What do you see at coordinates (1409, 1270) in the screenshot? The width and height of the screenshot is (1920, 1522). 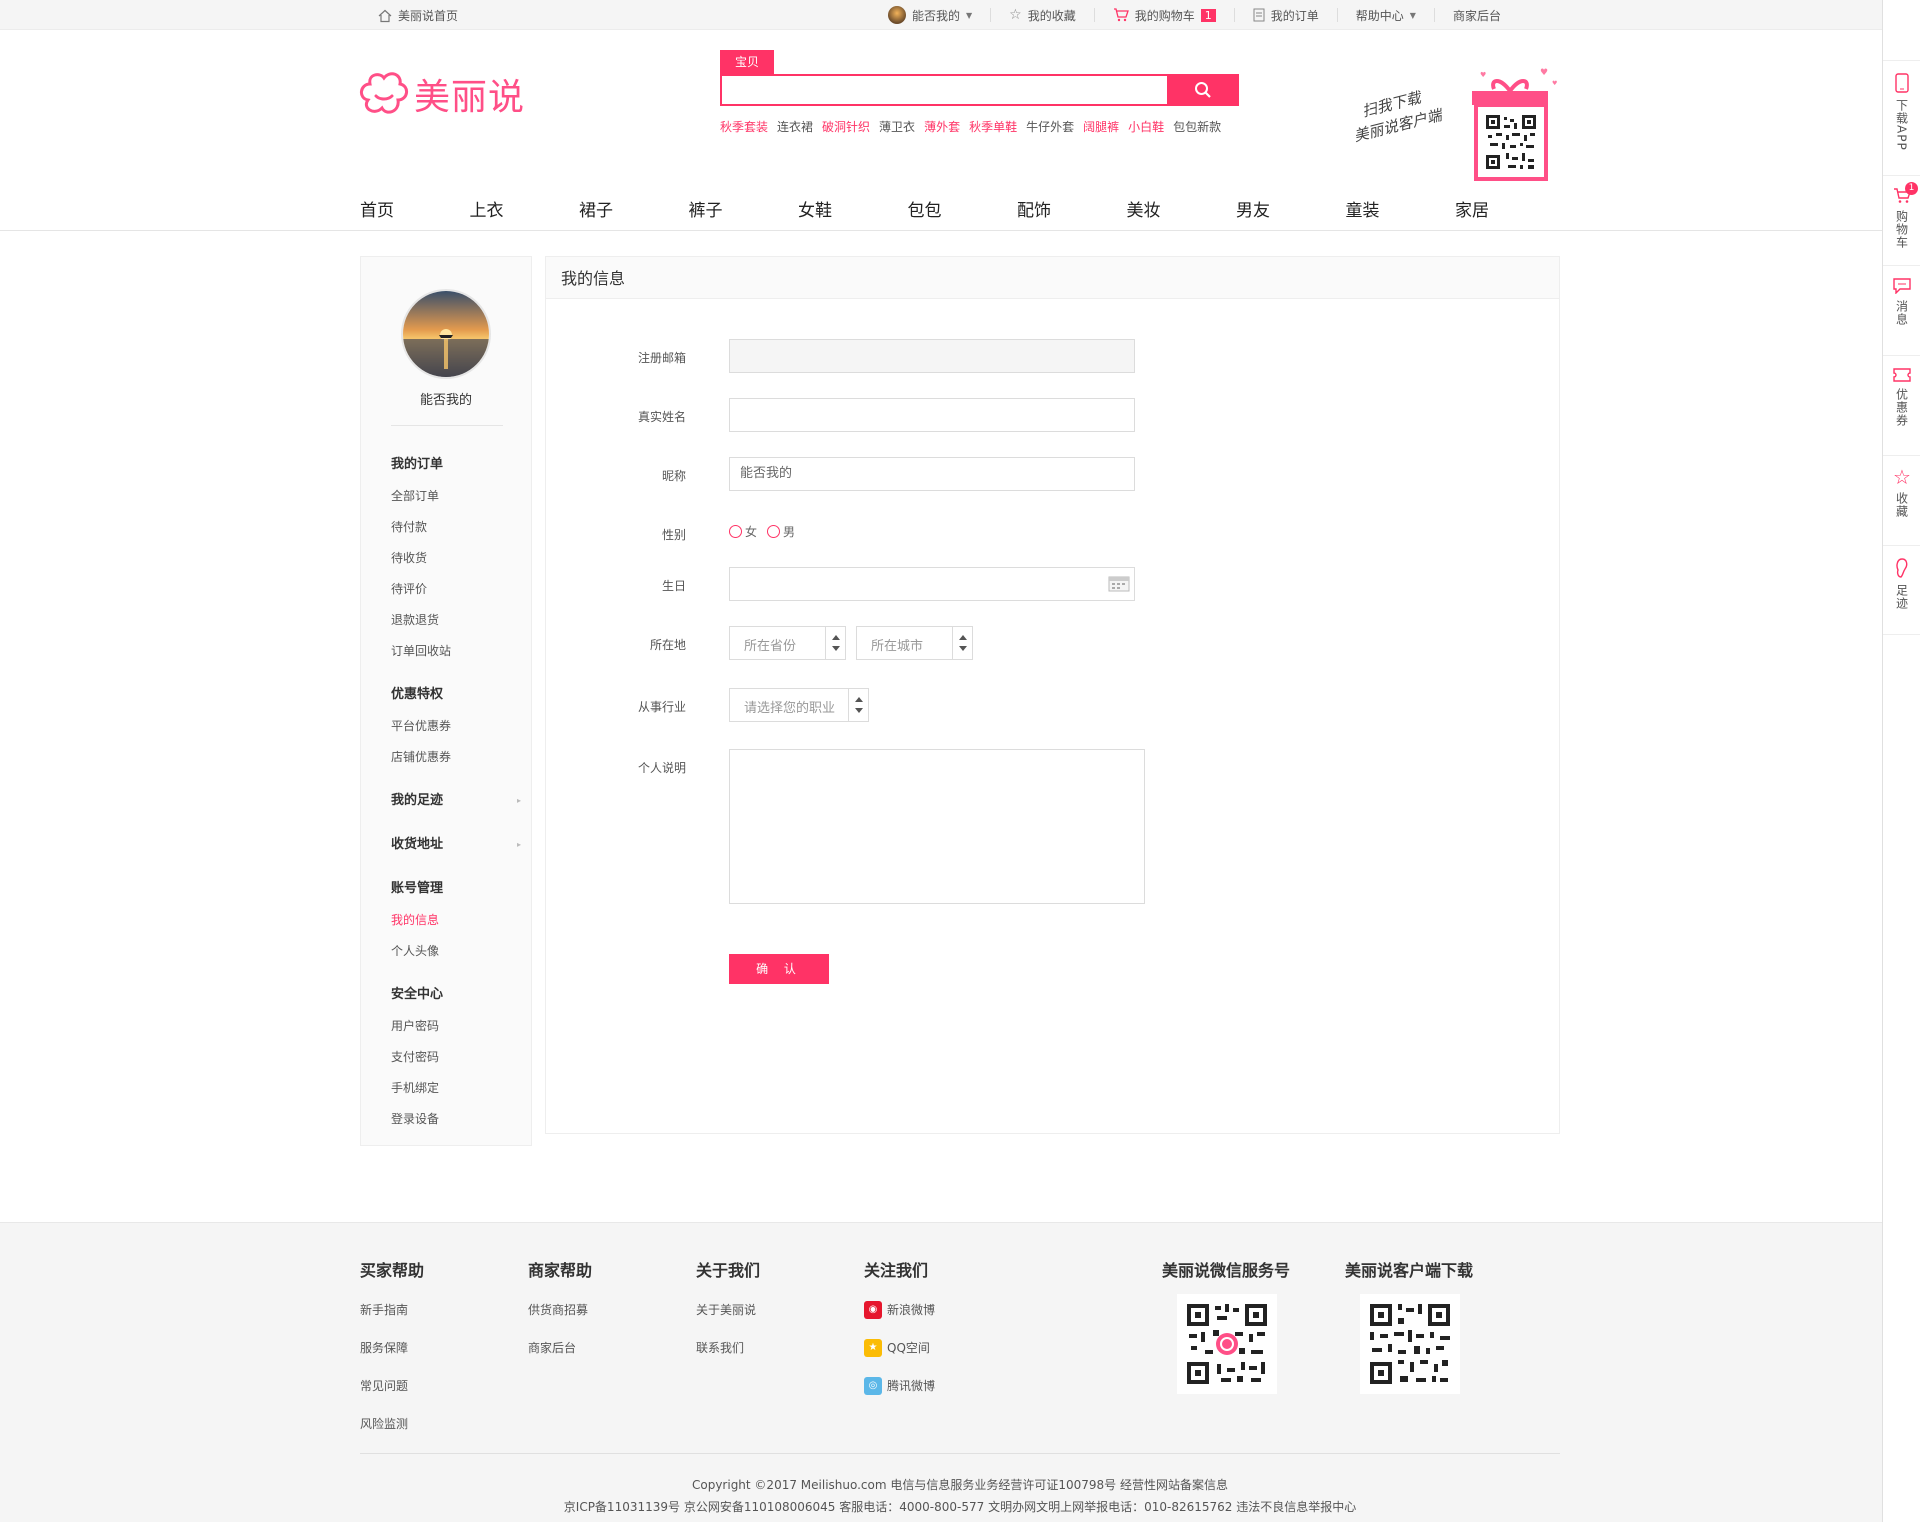 I see `footer-heading: 美丽说客户端下载` at bounding box center [1409, 1270].